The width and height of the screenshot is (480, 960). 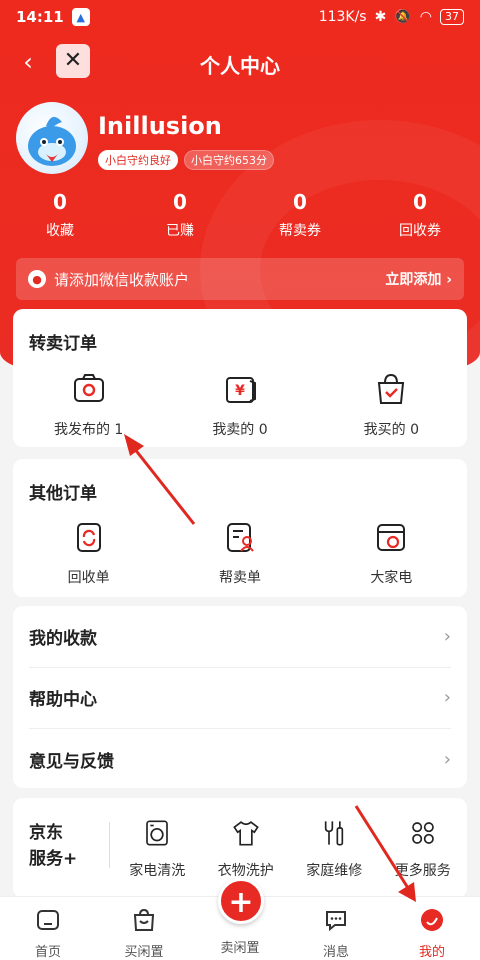 I want to click on stat-earned: 0 已赚, so click(x=180, y=215).